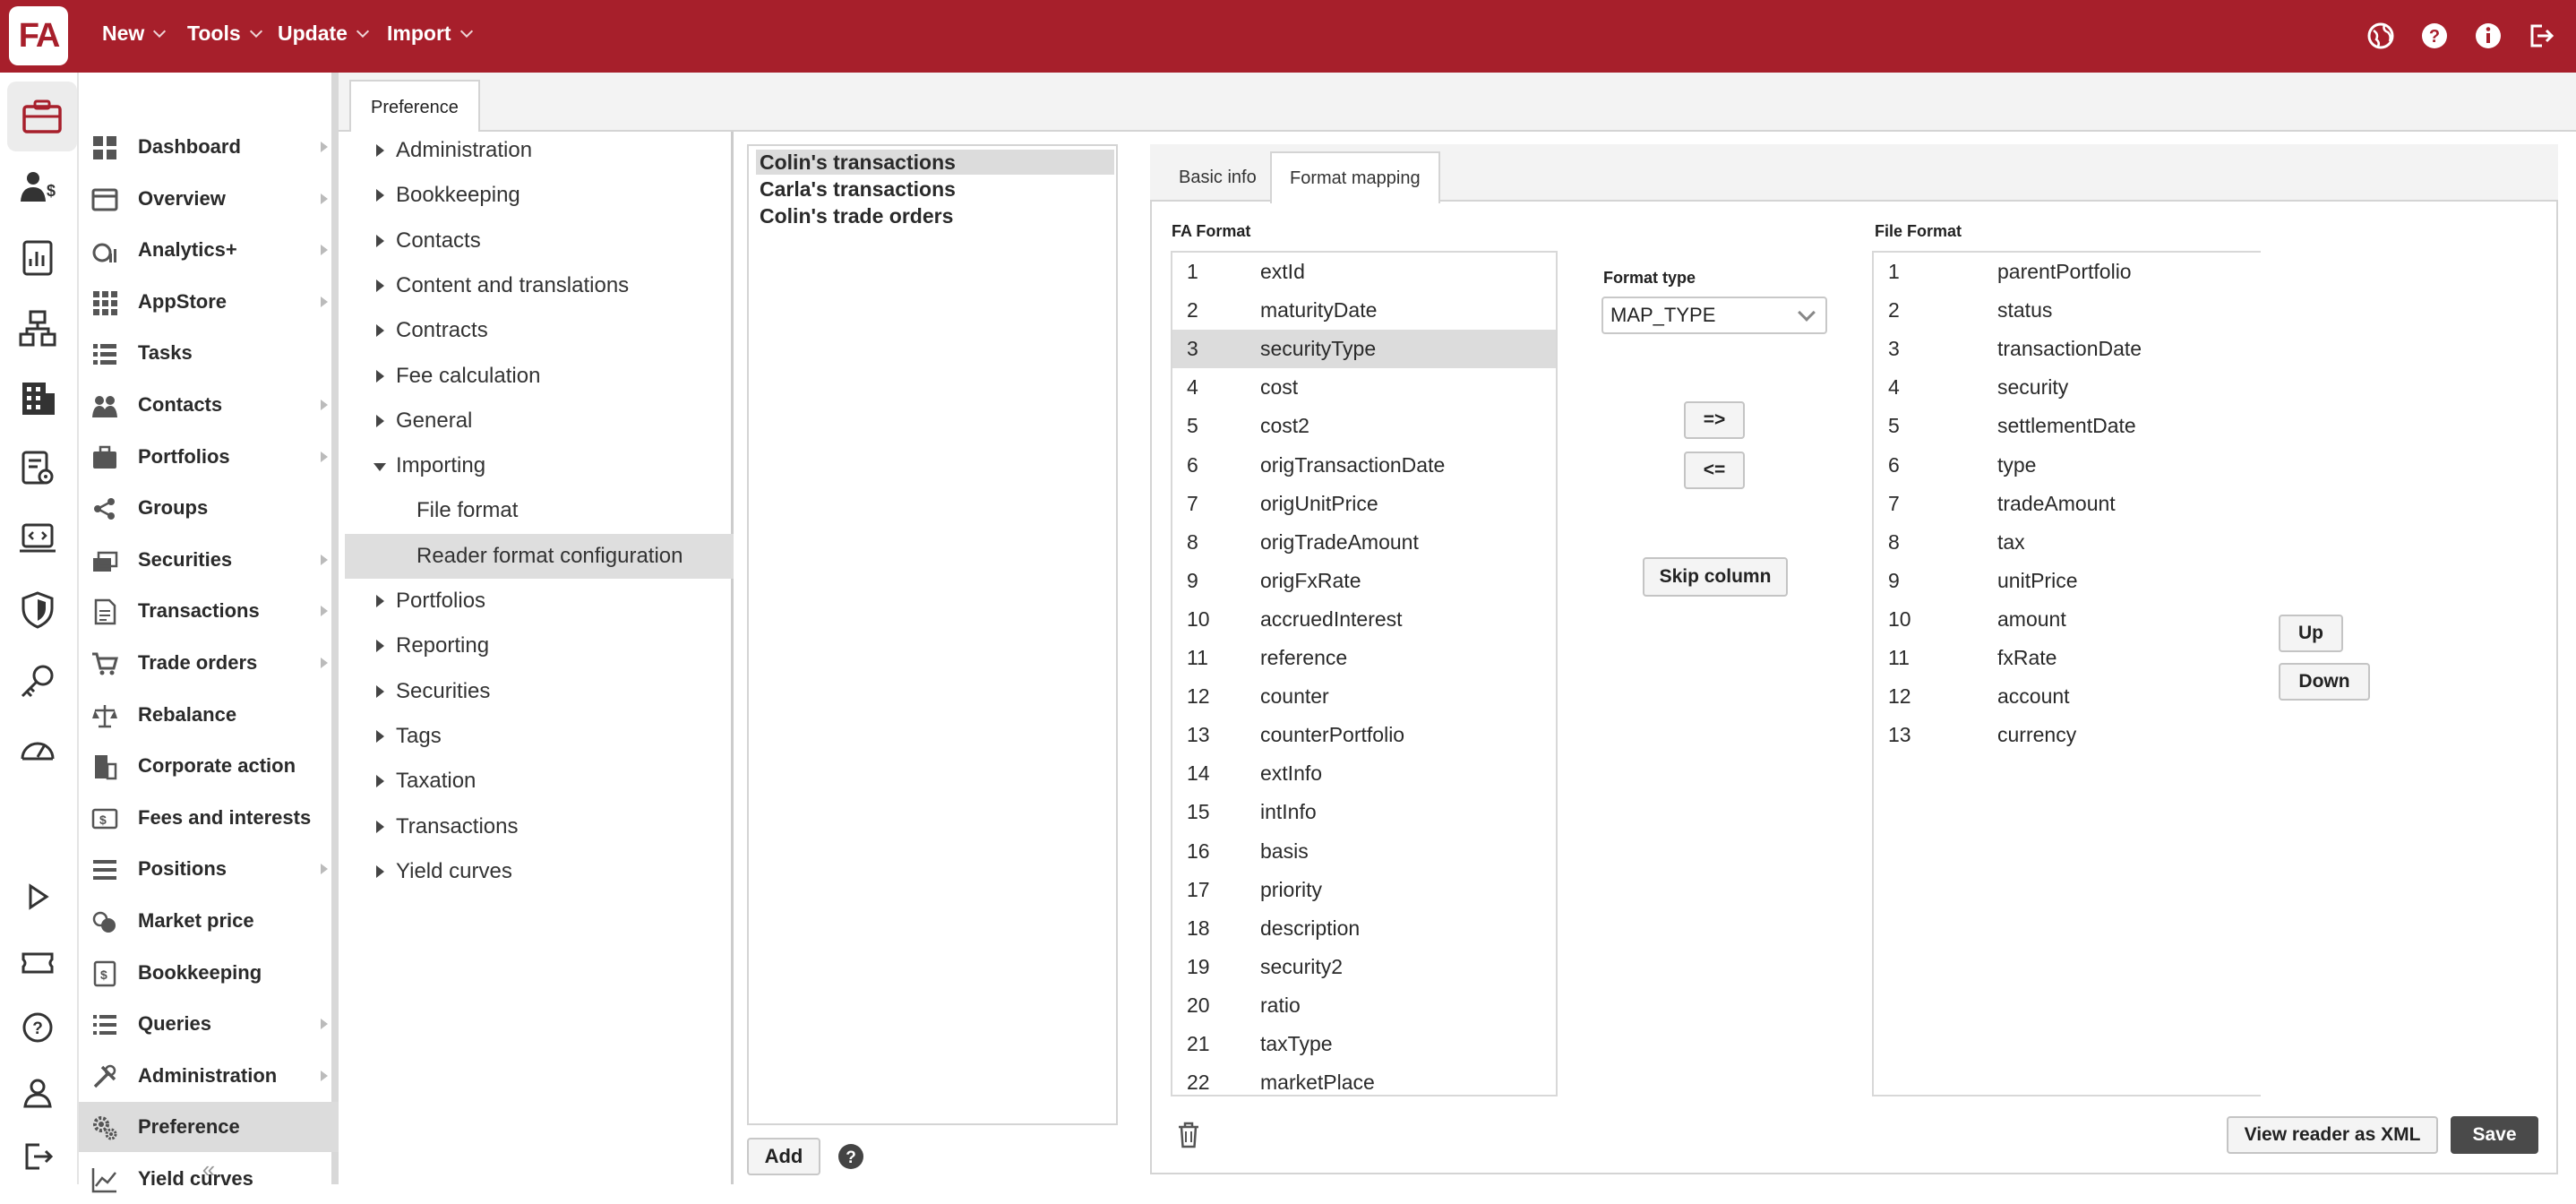 The image size is (2576, 1204). What do you see at coordinates (1714, 315) in the screenshot?
I see `format-type-select: MAP_TYPE` at bounding box center [1714, 315].